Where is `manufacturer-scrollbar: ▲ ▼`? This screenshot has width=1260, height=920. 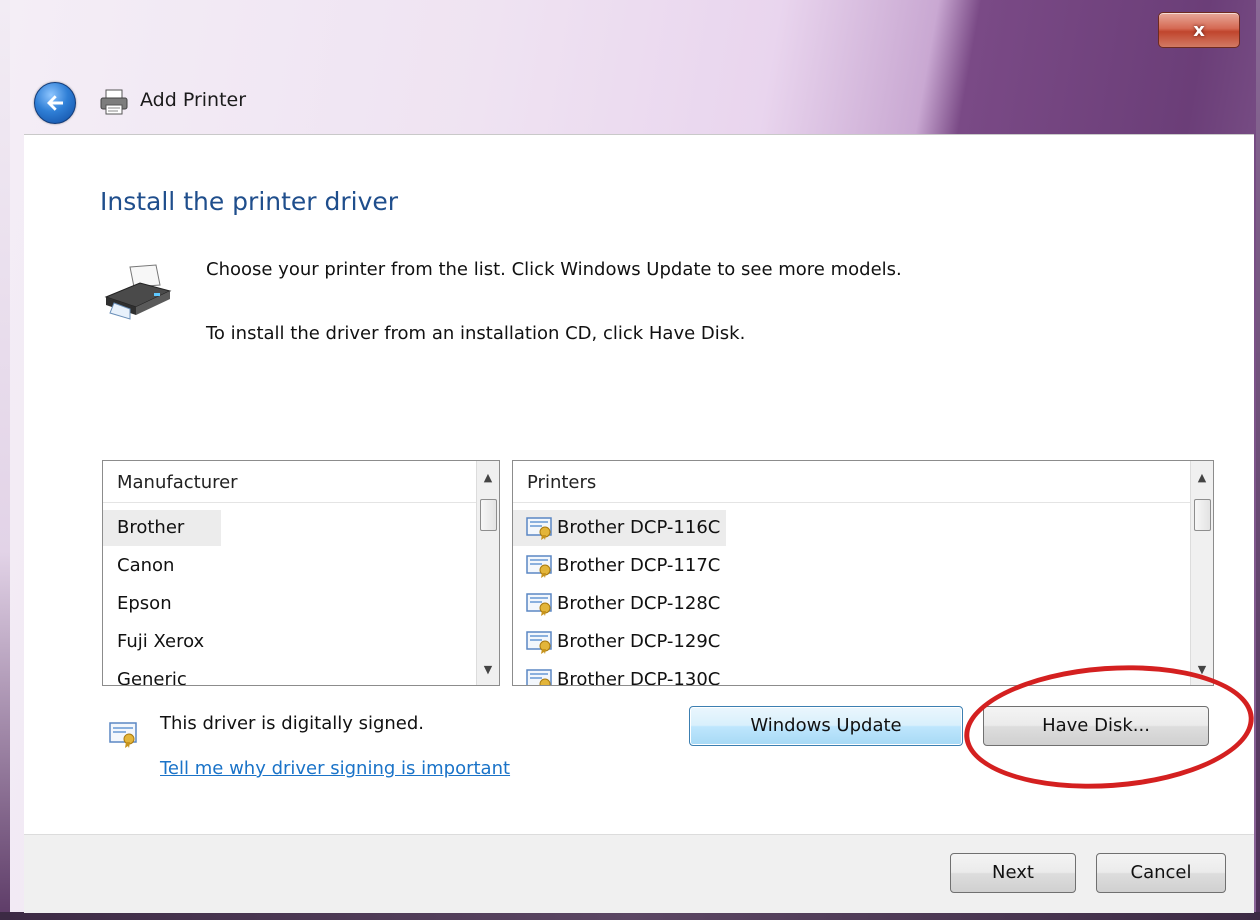
manufacturer-scrollbar: ▲ ▼ is located at coordinates (487, 573).